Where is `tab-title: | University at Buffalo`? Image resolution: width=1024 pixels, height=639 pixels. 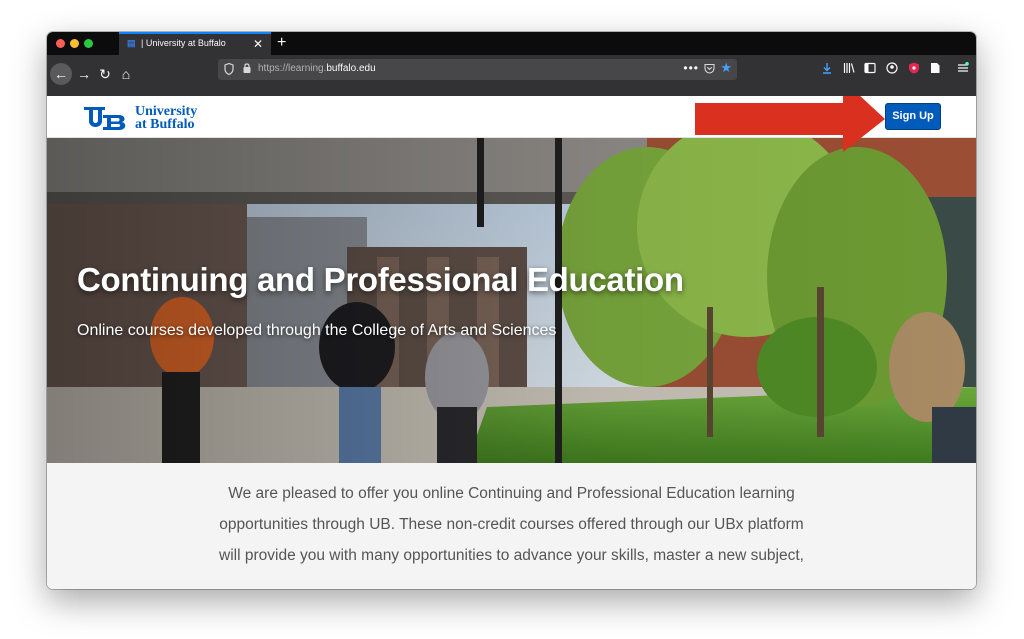 tab-title: | University at Buffalo is located at coordinates (183, 43).